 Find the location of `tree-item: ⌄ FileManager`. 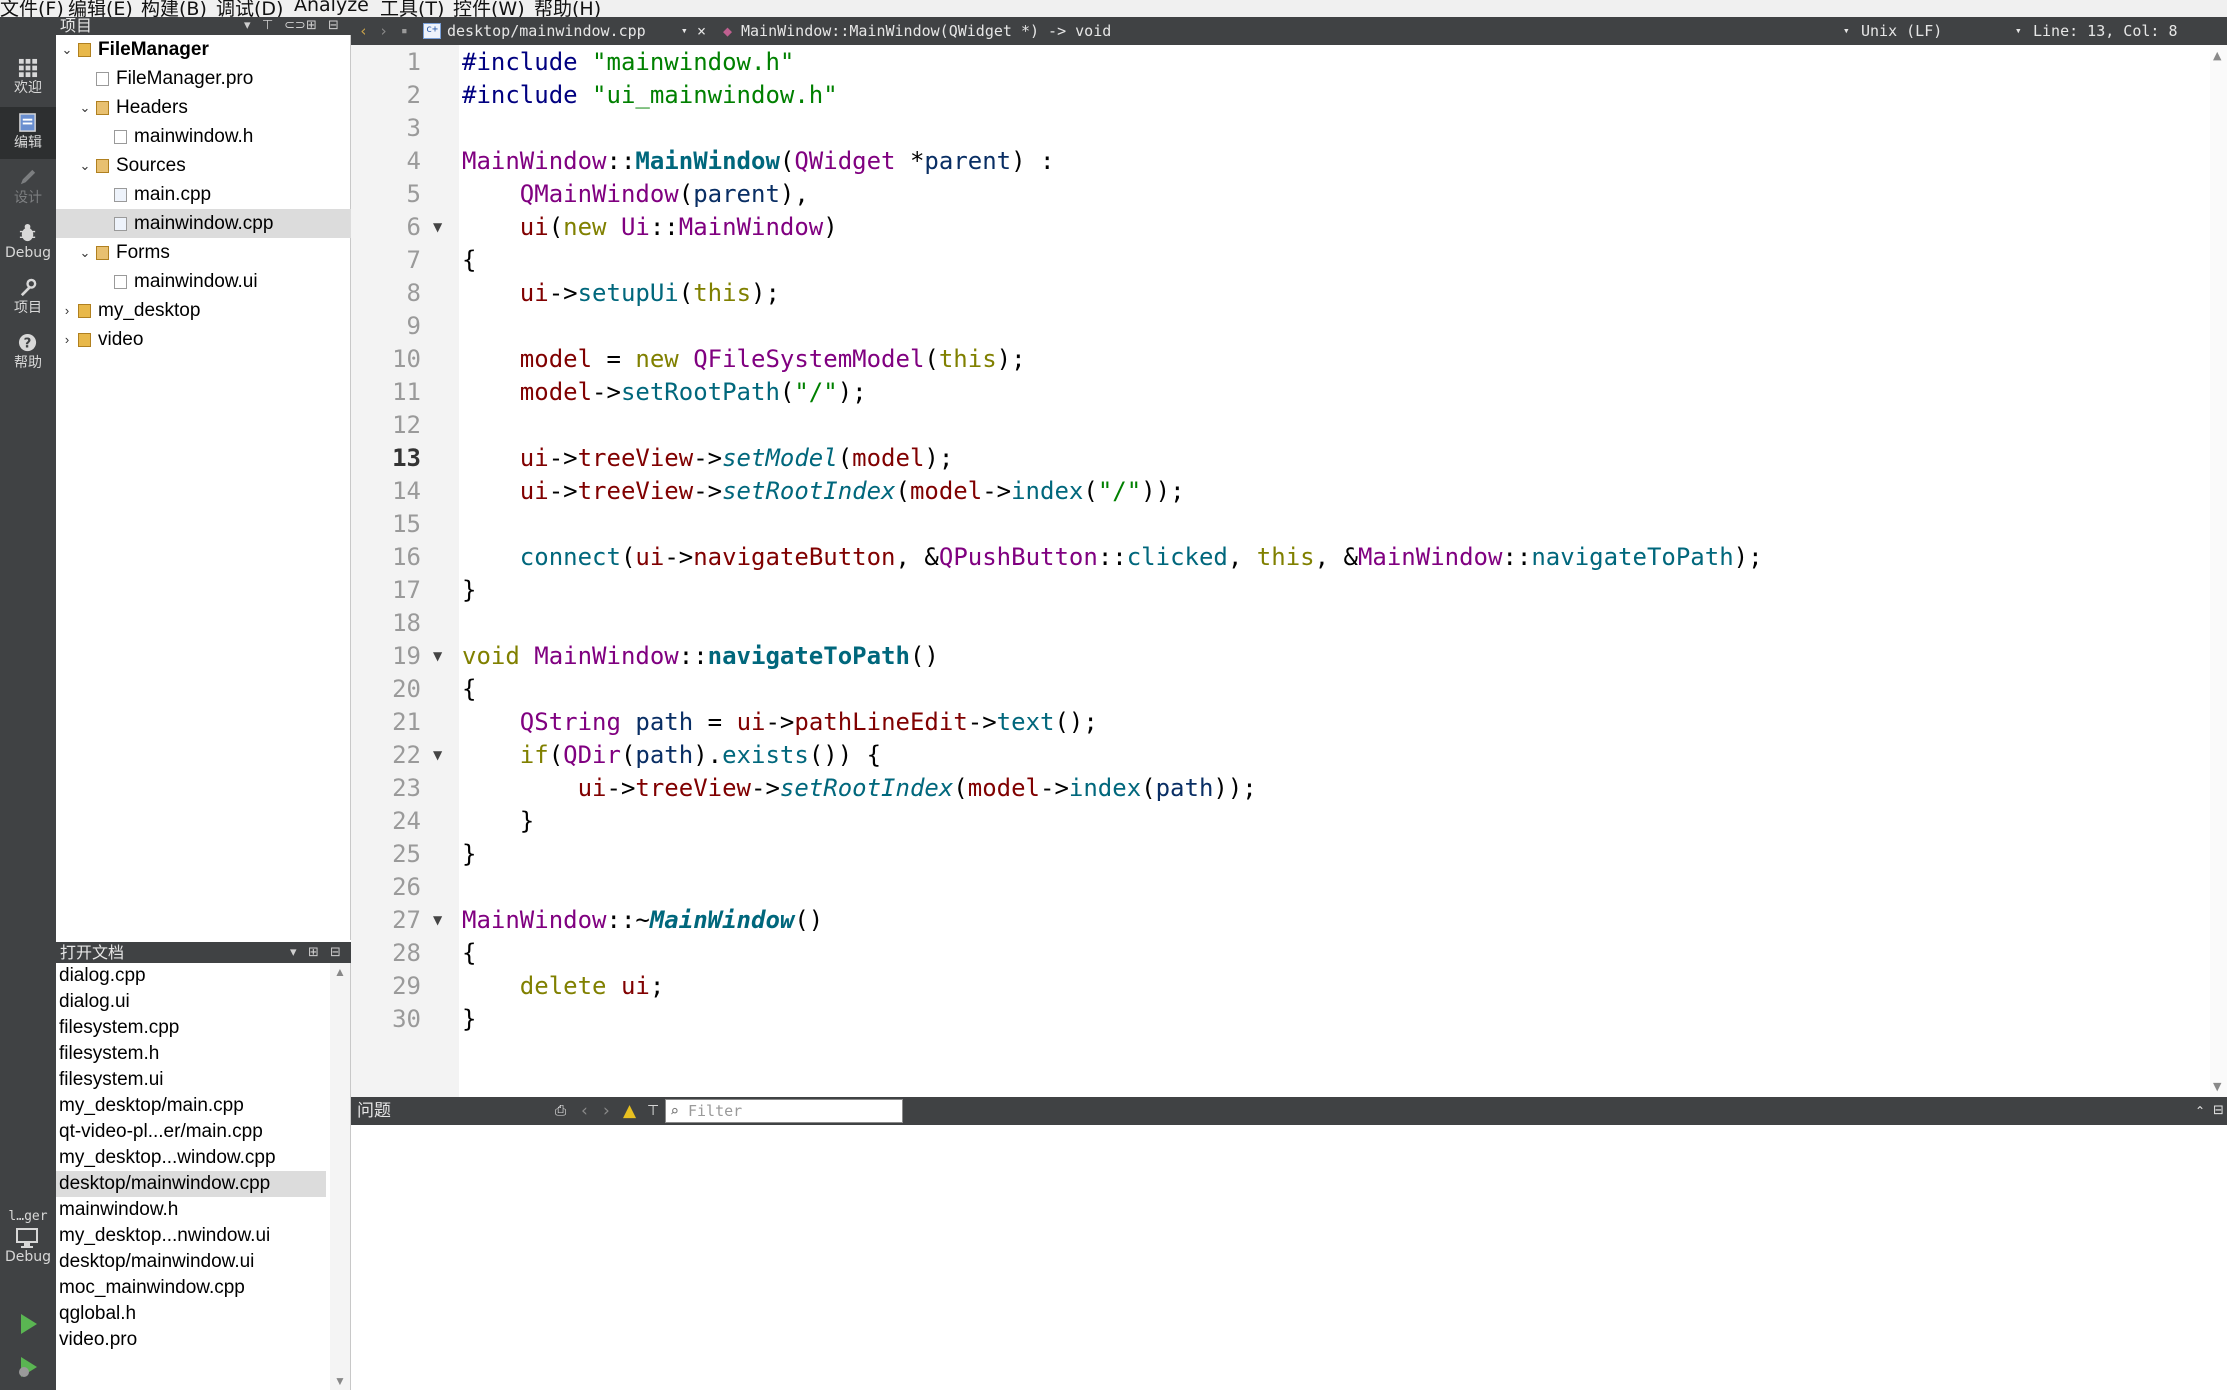

tree-item: ⌄ FileManager is located at coordinates (203, 49).